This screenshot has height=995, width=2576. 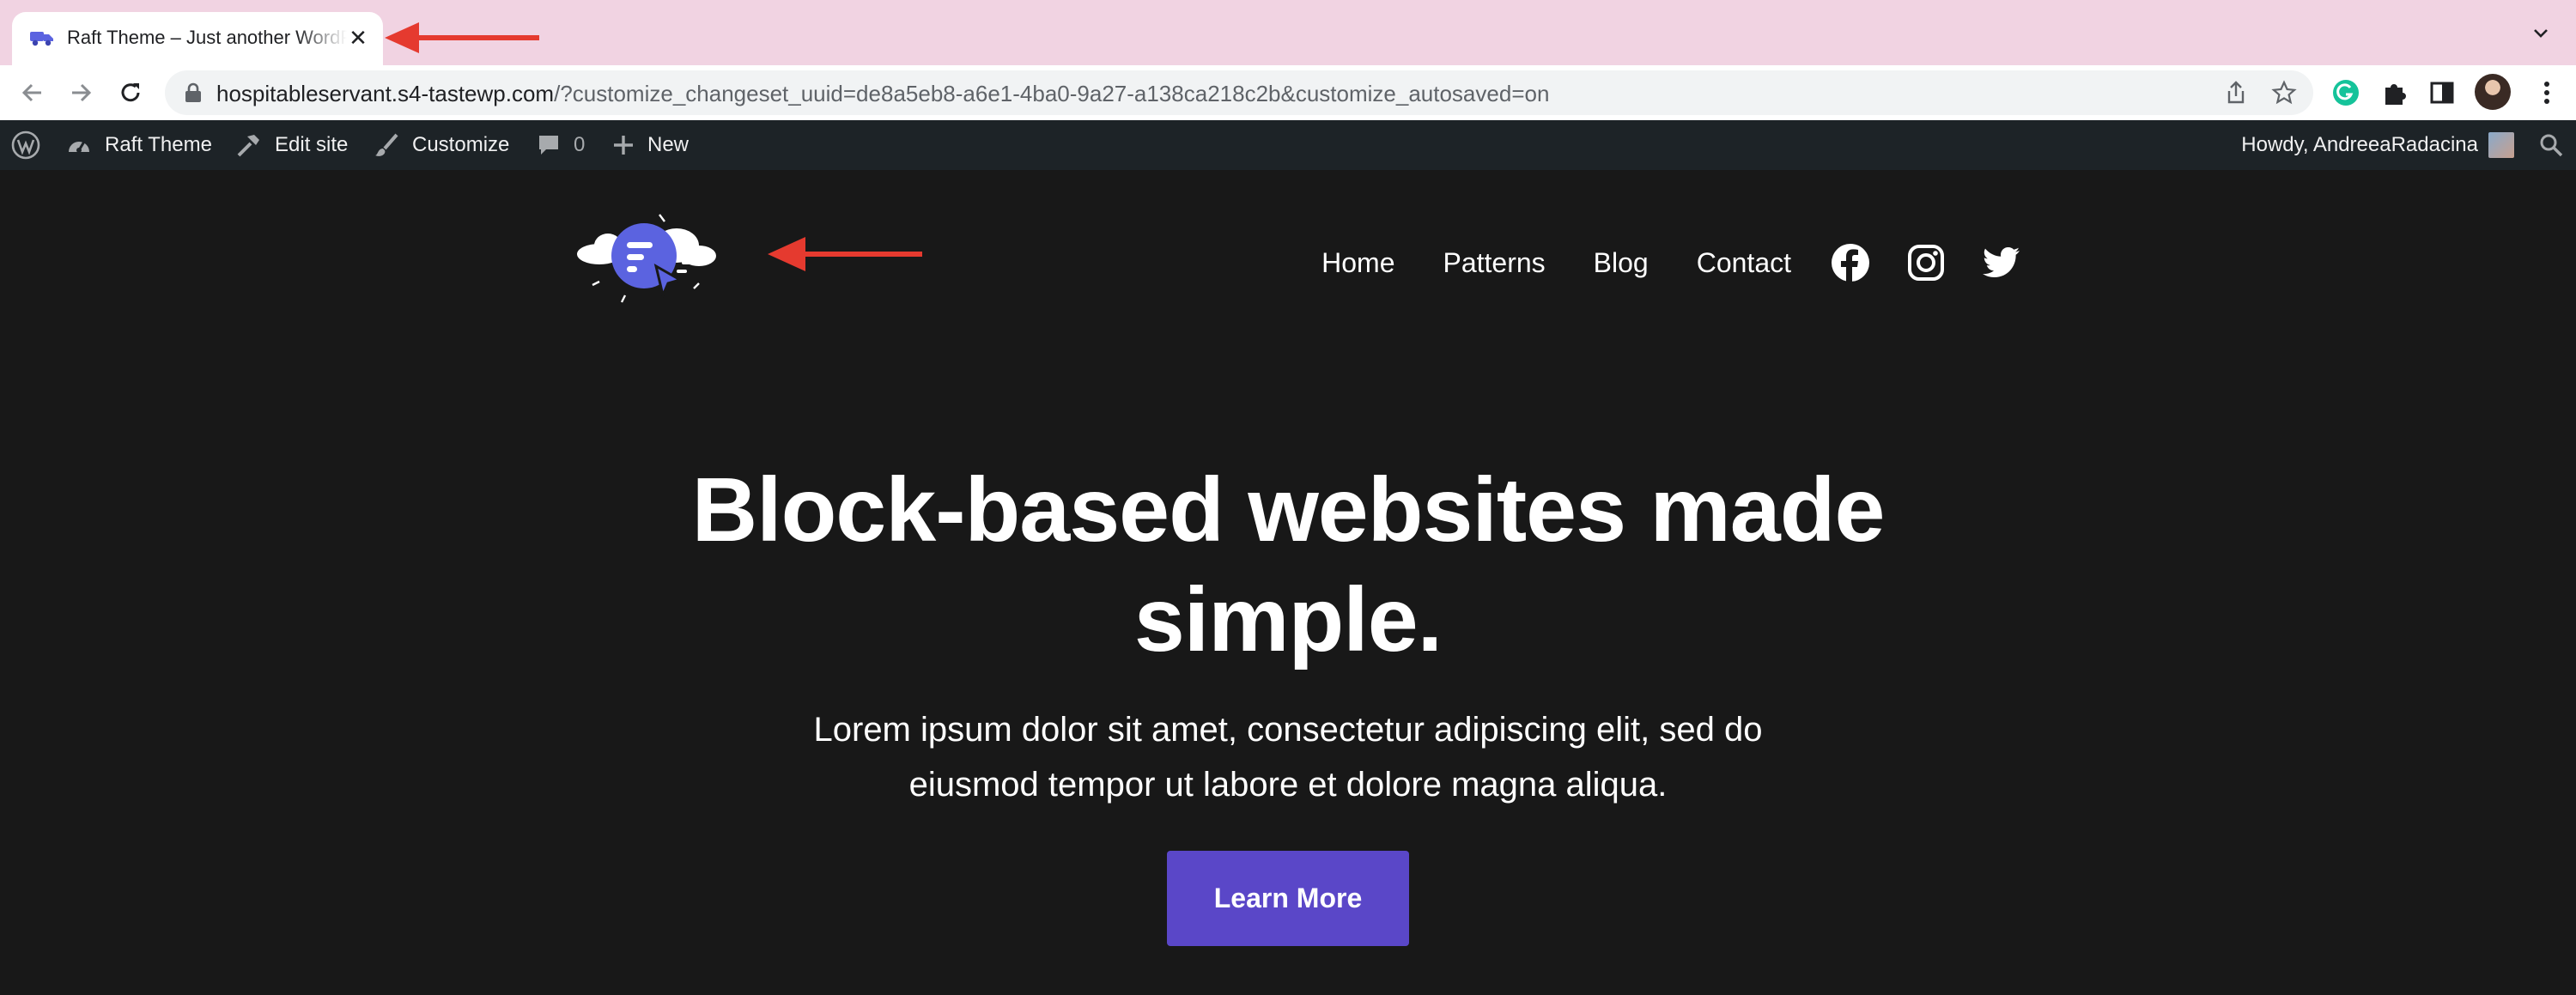 What do you see at coordinates (1671, 262) in the screenshot?
I see `site-navigation: Home Patterns Blog Contact` at bounding box center [1671, 262].